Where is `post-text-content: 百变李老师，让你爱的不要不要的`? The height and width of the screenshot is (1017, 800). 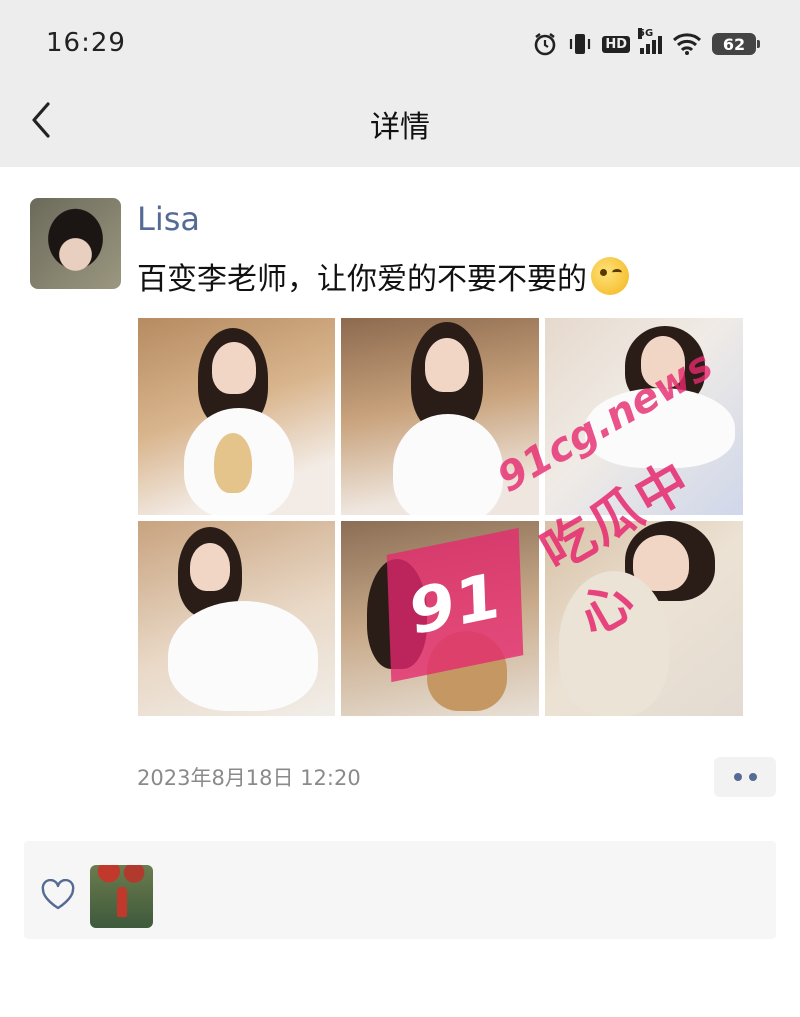 post-text-content: 百变李老师，让你爱的不要不要的 is located at coordinates (362, 279).